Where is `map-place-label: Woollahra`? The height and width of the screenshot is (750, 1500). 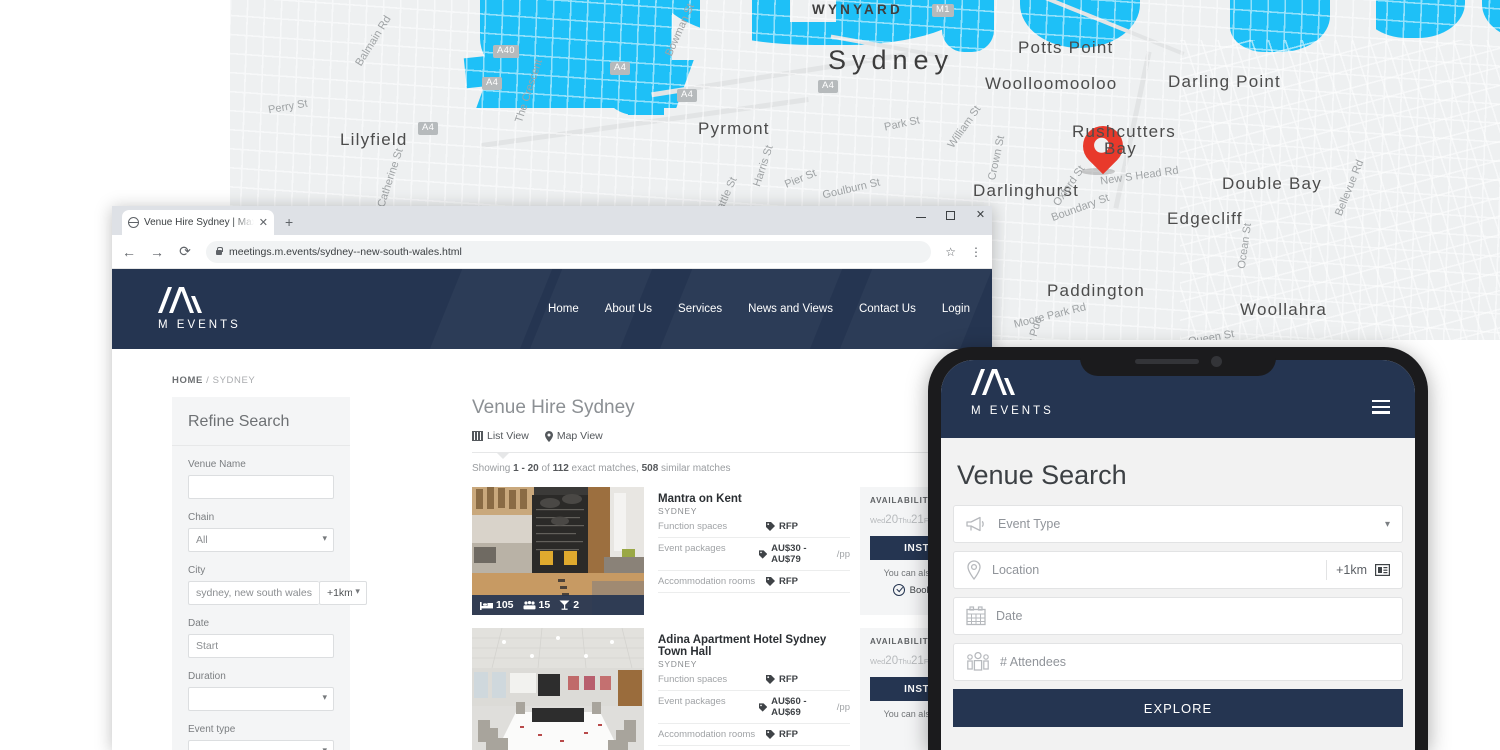 map-place-label: Woollahra is located at coordinates (1284, 309).